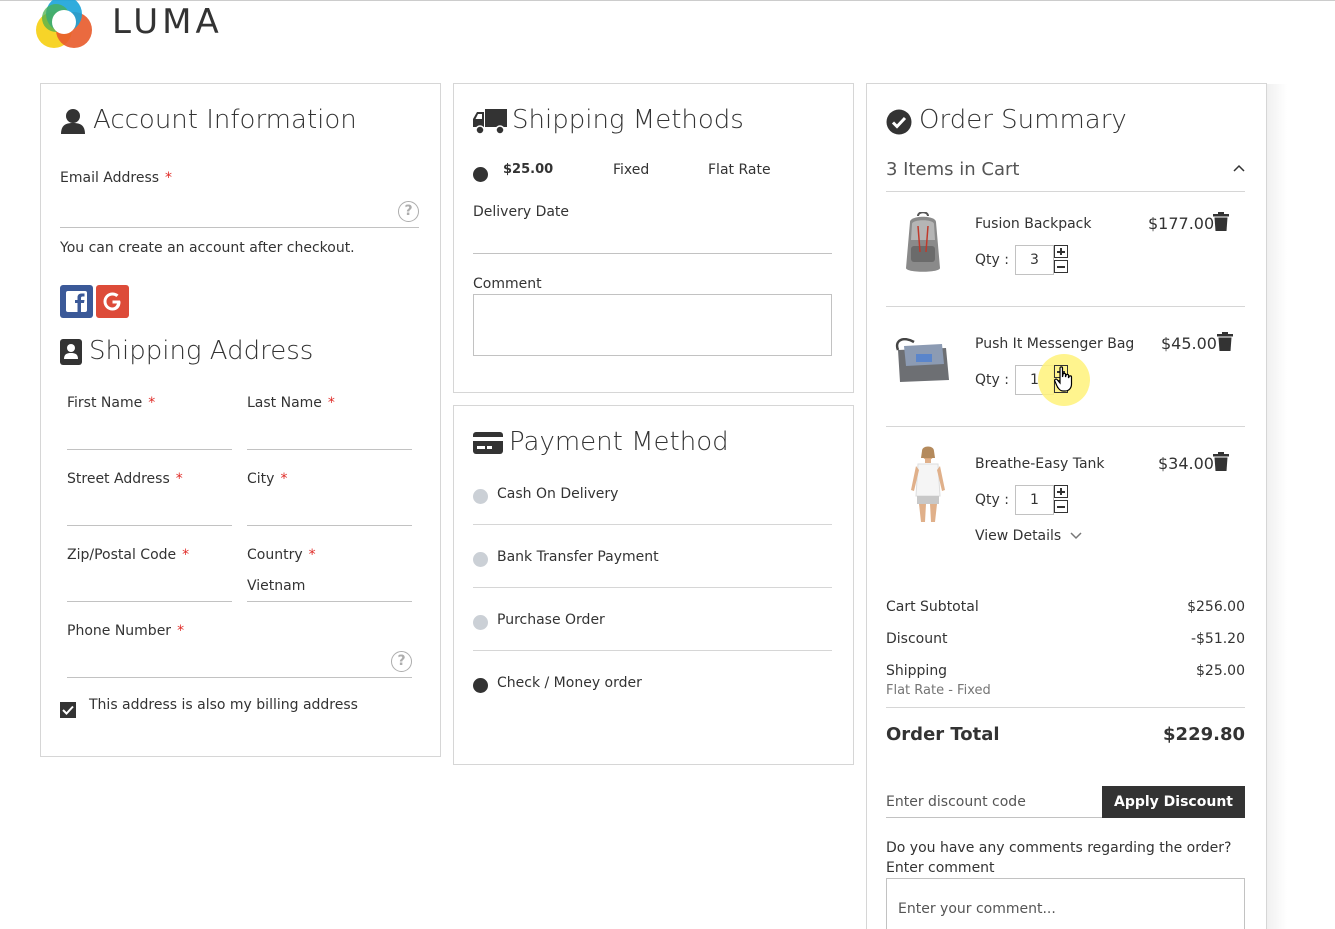 The height and width of the screenshot is (929, 1335). Describe the element at coordinates (940, 868) in the screenshot. I see `order-comment-label: Enter comment` at that location.